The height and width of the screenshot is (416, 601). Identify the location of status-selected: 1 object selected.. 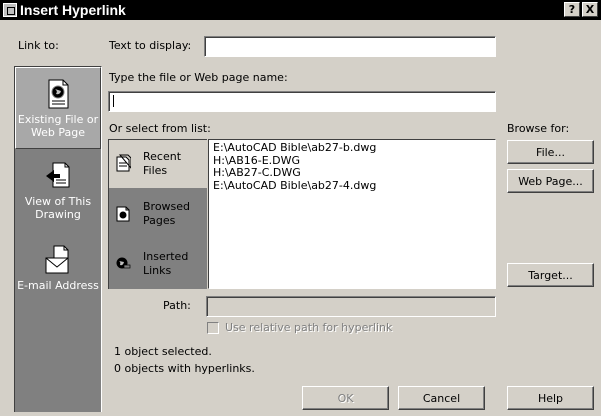
(163, 351).